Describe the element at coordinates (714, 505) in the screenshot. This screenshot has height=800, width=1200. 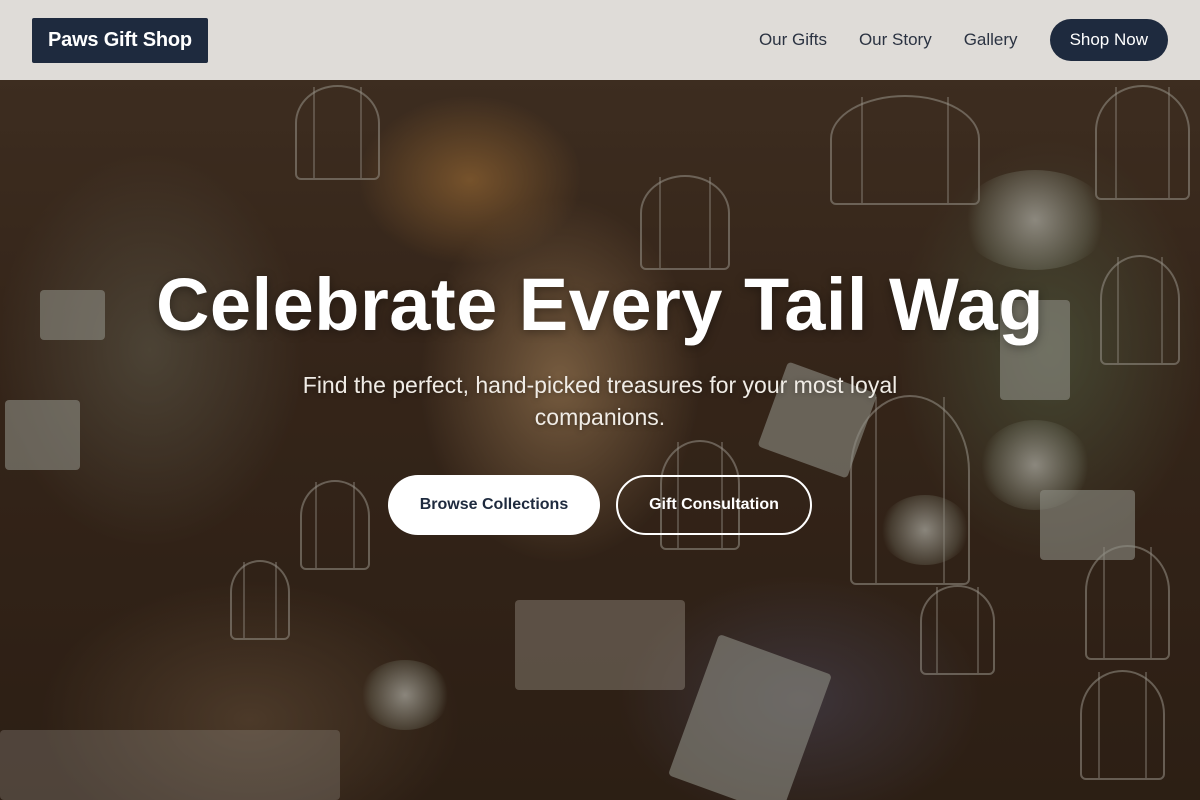
I see `gift-consultation-button: Gift Consultation` at that location.